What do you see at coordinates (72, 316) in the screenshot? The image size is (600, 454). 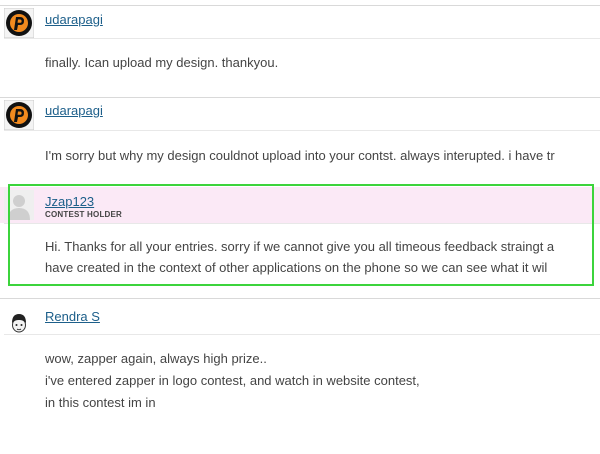 I see `comment-username: Rendra S` at bounding box center [72, 316].